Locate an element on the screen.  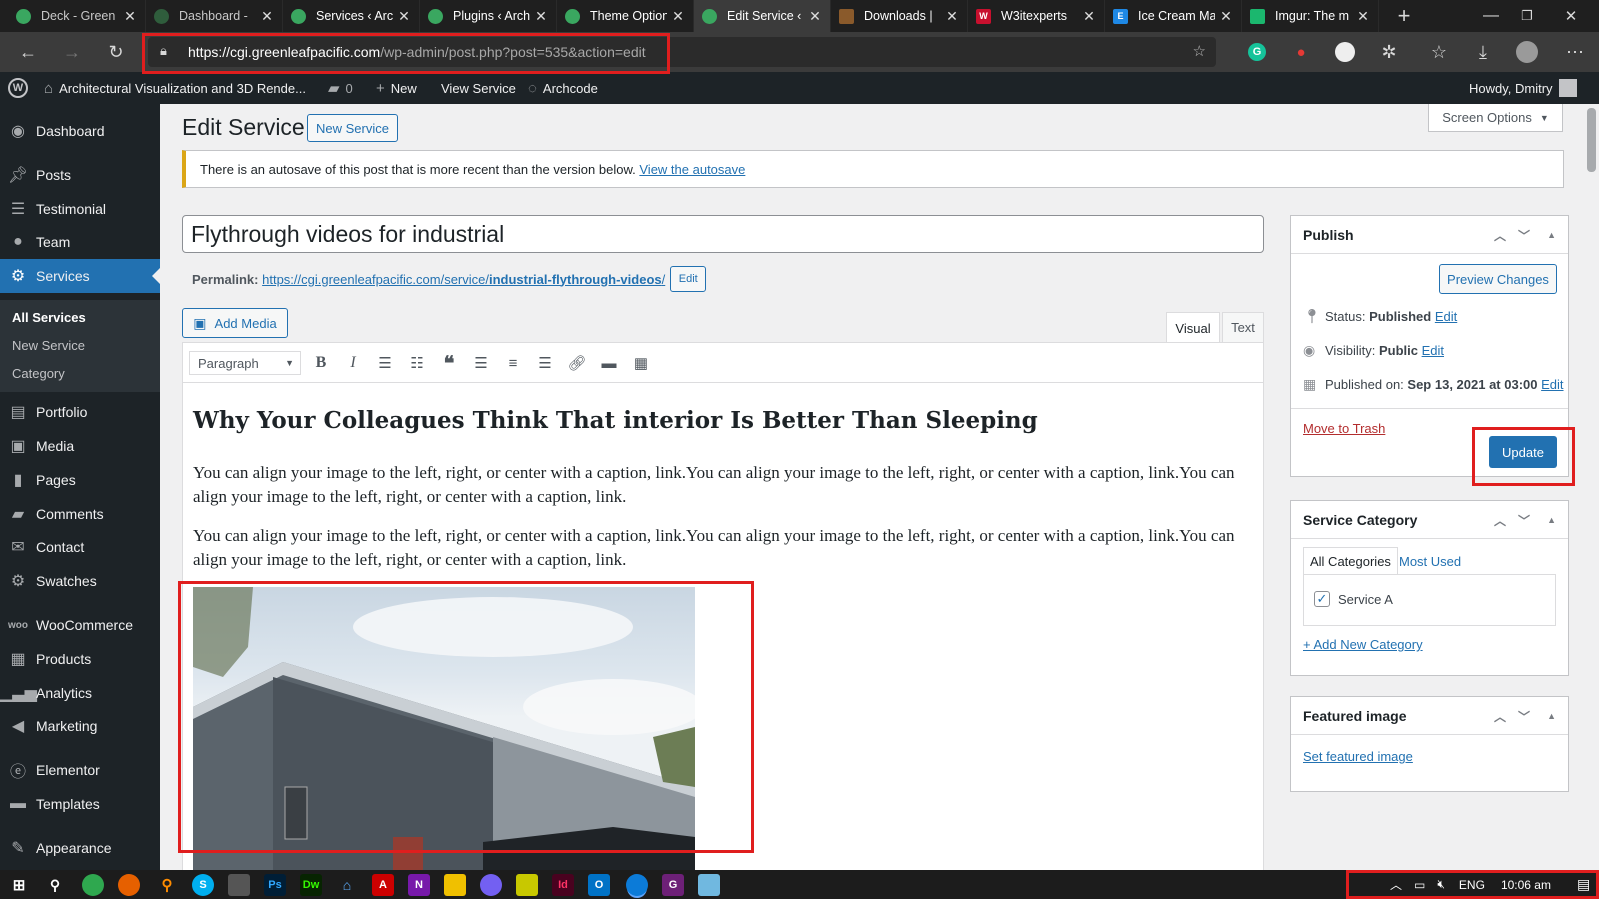
blockquote-icon: ❝ is located at coordinates (449, 363).